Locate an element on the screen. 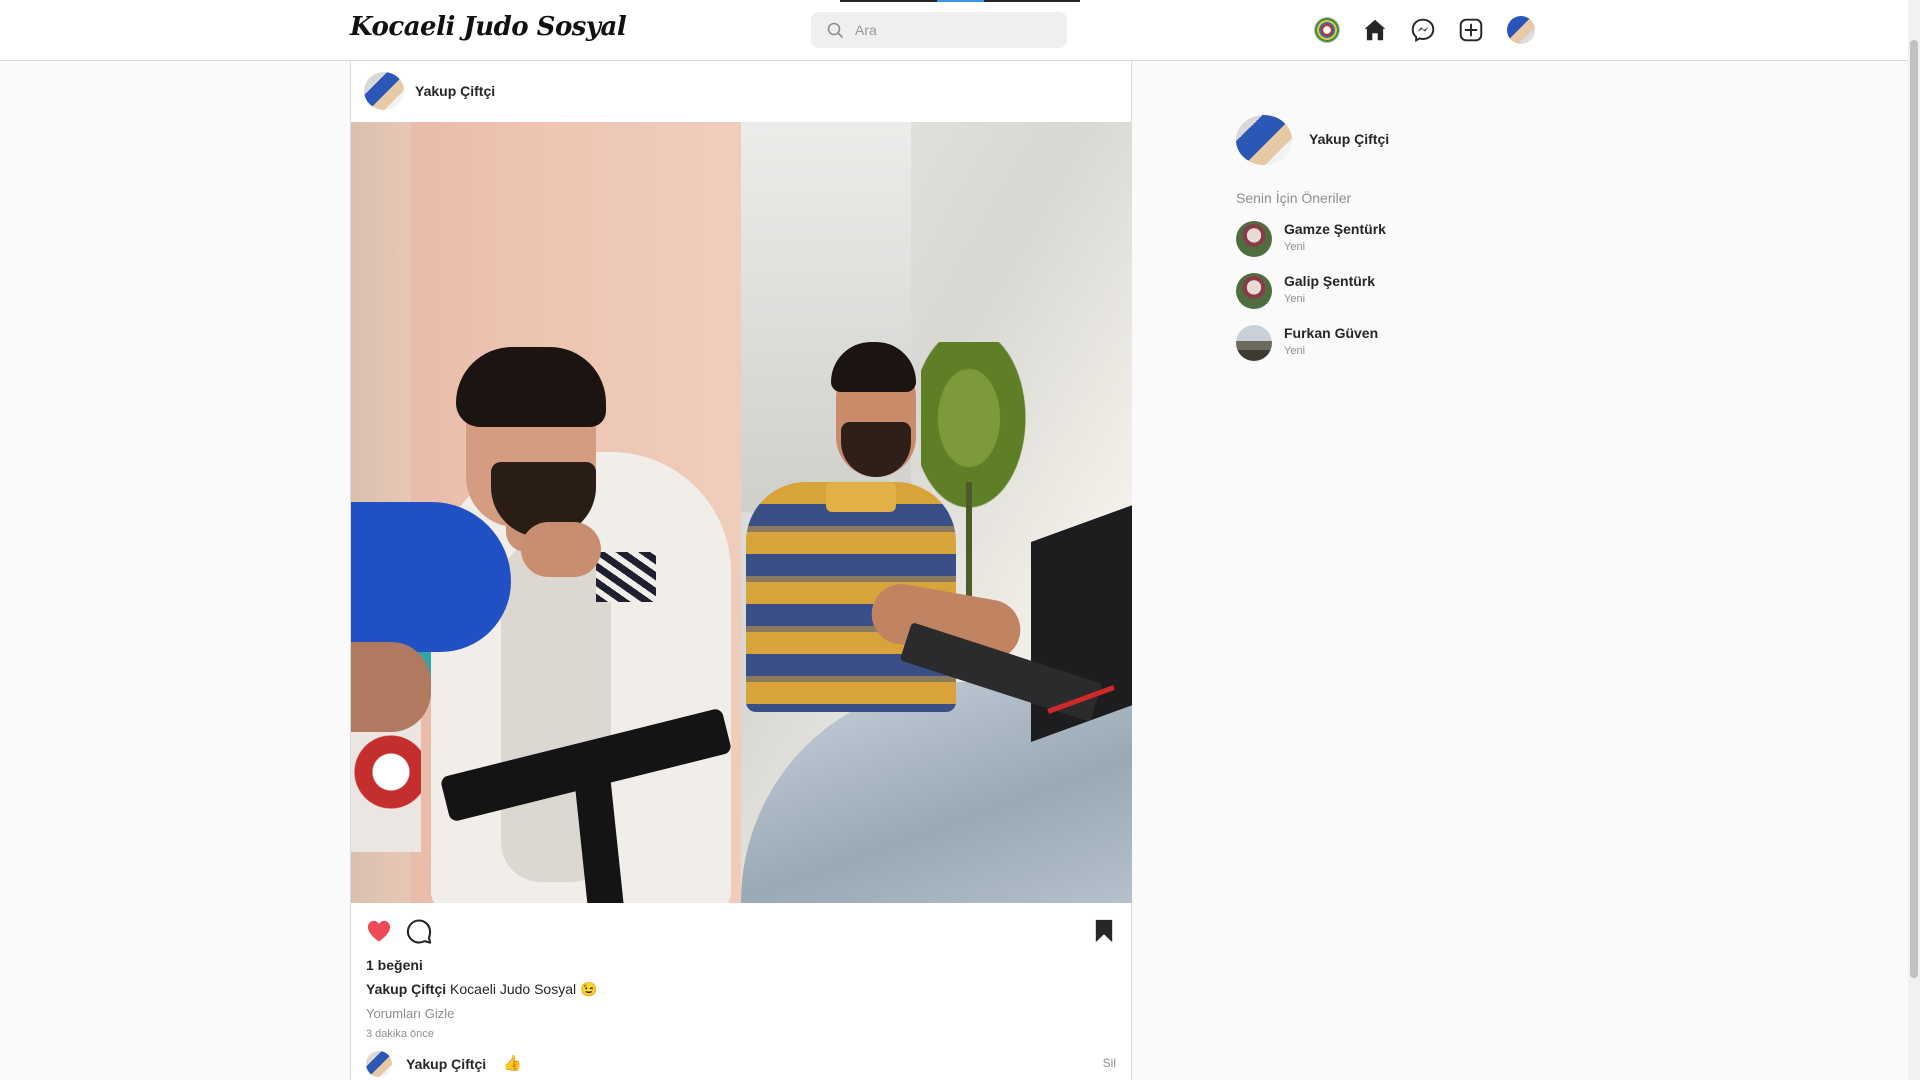  search-input is located at coordinates (955, 30).